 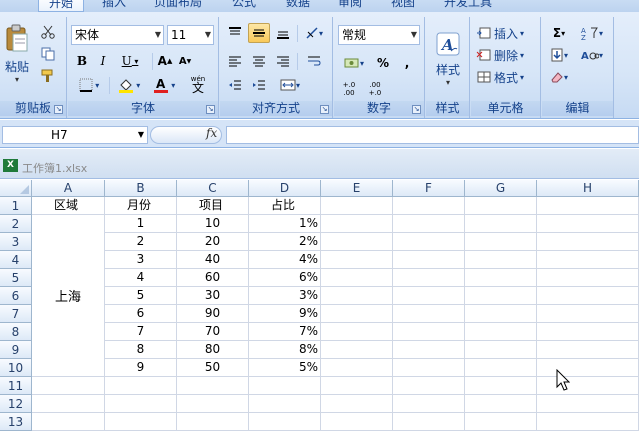 I want to click on item-cell: 60, so click(x=213, y=278).